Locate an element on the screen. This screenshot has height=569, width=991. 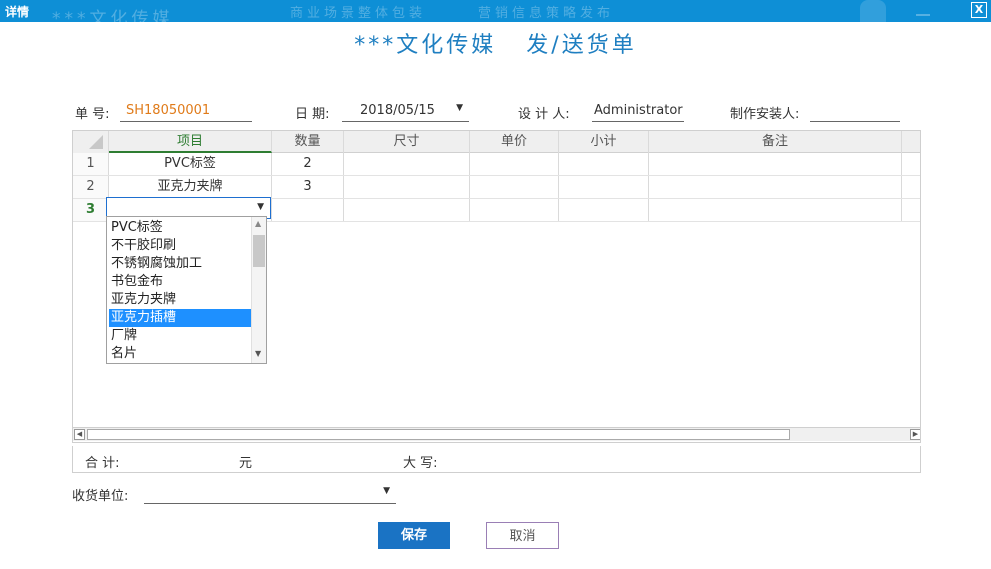
dropdown-option: 不锈钢腐蚀加工 is located at coordinates (180, 264).